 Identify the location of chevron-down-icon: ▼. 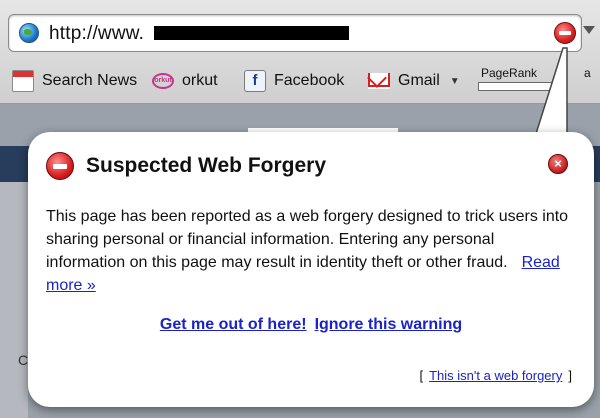
(455, 81).